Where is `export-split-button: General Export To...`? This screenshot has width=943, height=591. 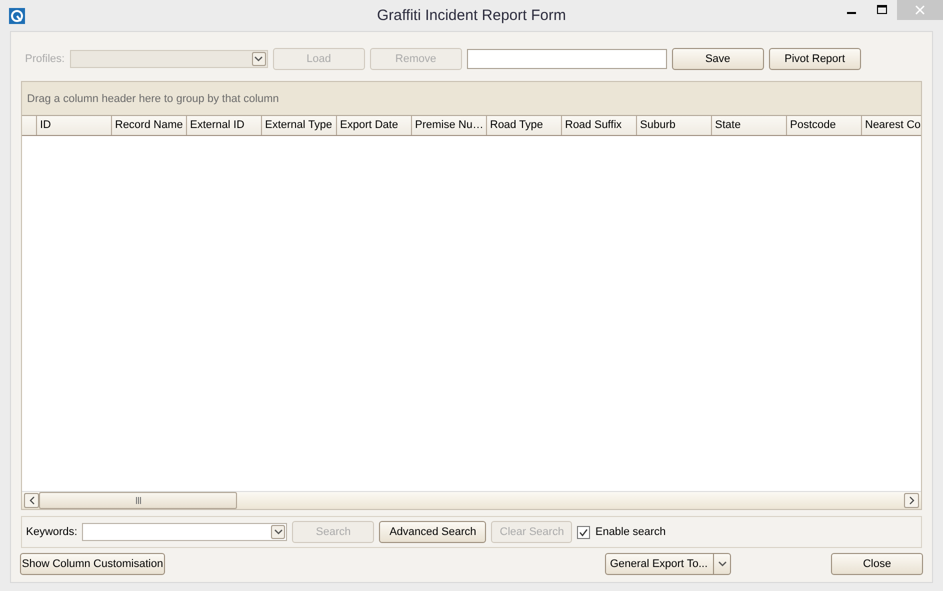
export-split-button: General Export To... is located at coordinates (668, 564).